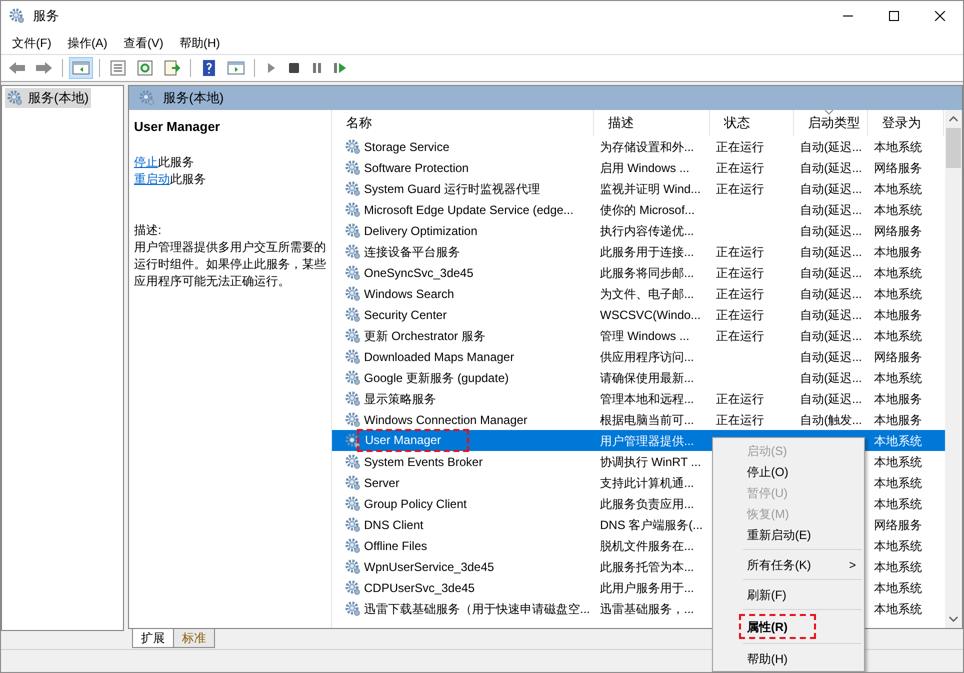 This screenshot has height=673, width=964. Describe the element at coordinates (788, 564) in the screenshot. I see `context-menu-item: 所有任务(K) >` at that location.